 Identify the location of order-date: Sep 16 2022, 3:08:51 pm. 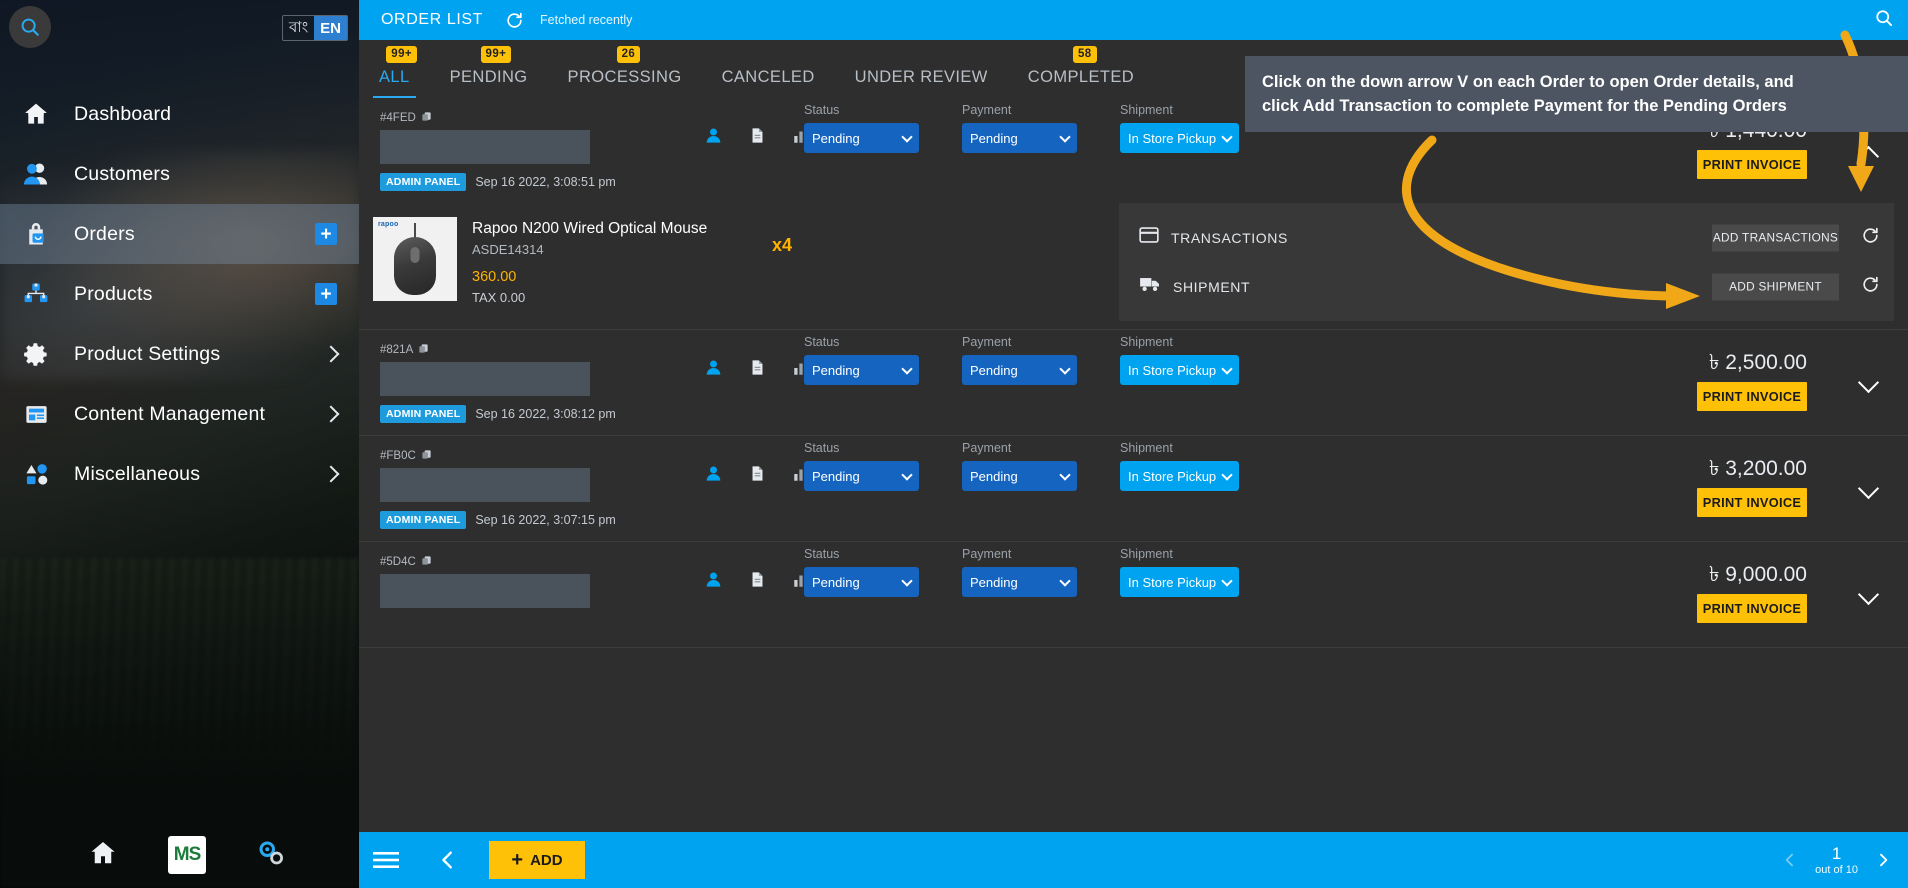
(545, 182).